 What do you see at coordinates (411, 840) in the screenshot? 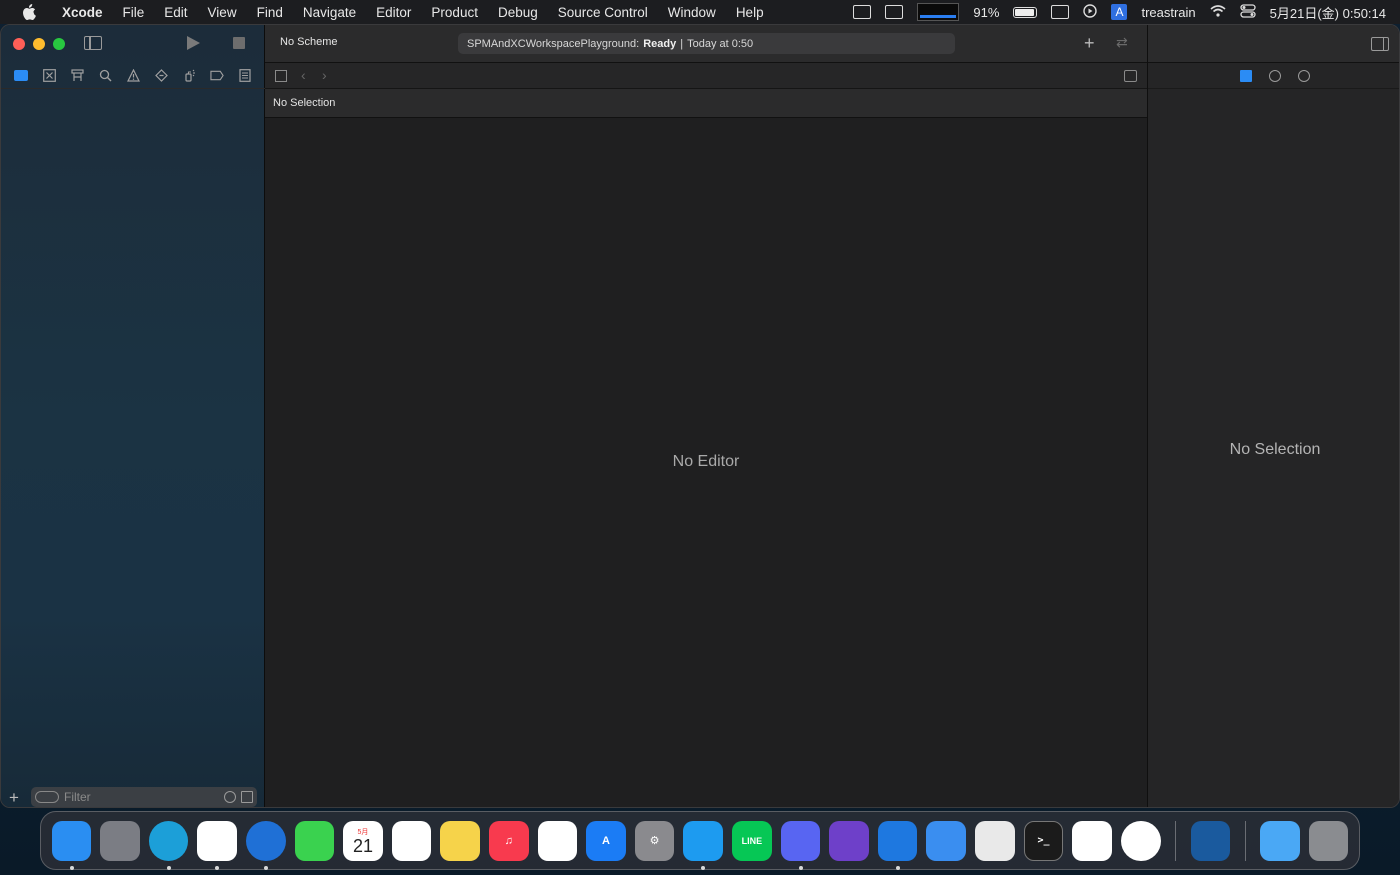
I see `reminders-icon` at bounding box center [411, 840].